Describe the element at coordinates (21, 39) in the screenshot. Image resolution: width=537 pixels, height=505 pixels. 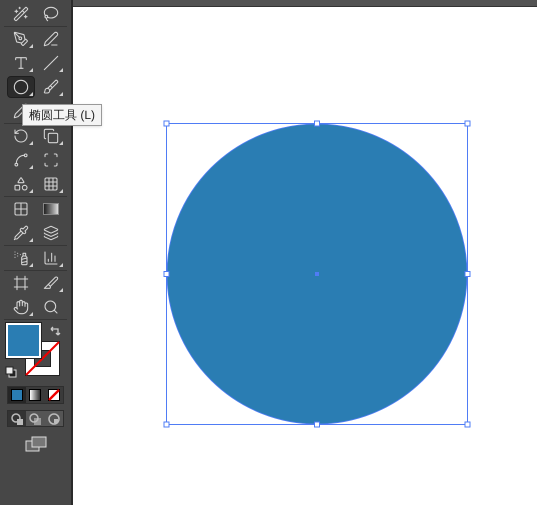
I see `pen-nib-icon` at that location.